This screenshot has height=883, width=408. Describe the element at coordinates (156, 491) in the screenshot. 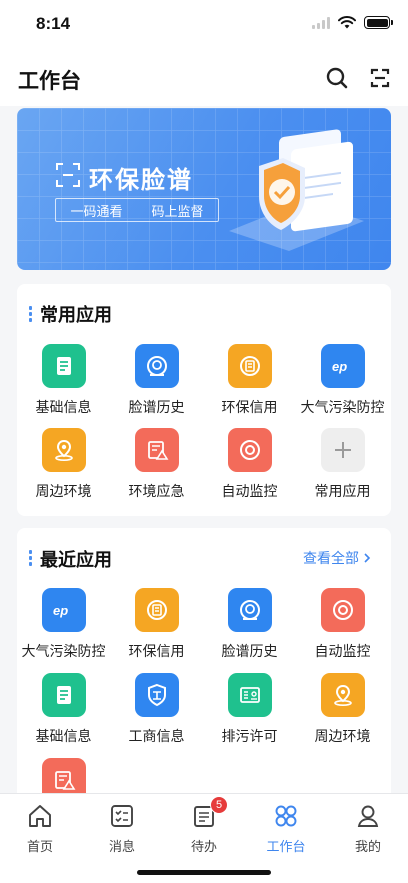

I see `app-label: 环境应急` at that location.